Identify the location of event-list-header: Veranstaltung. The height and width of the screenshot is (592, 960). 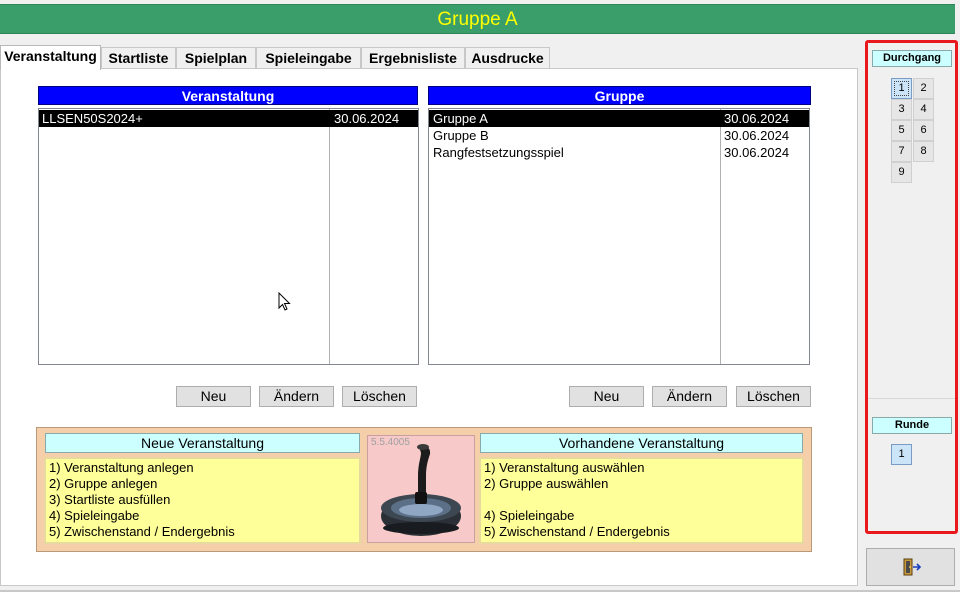
(228, 95).